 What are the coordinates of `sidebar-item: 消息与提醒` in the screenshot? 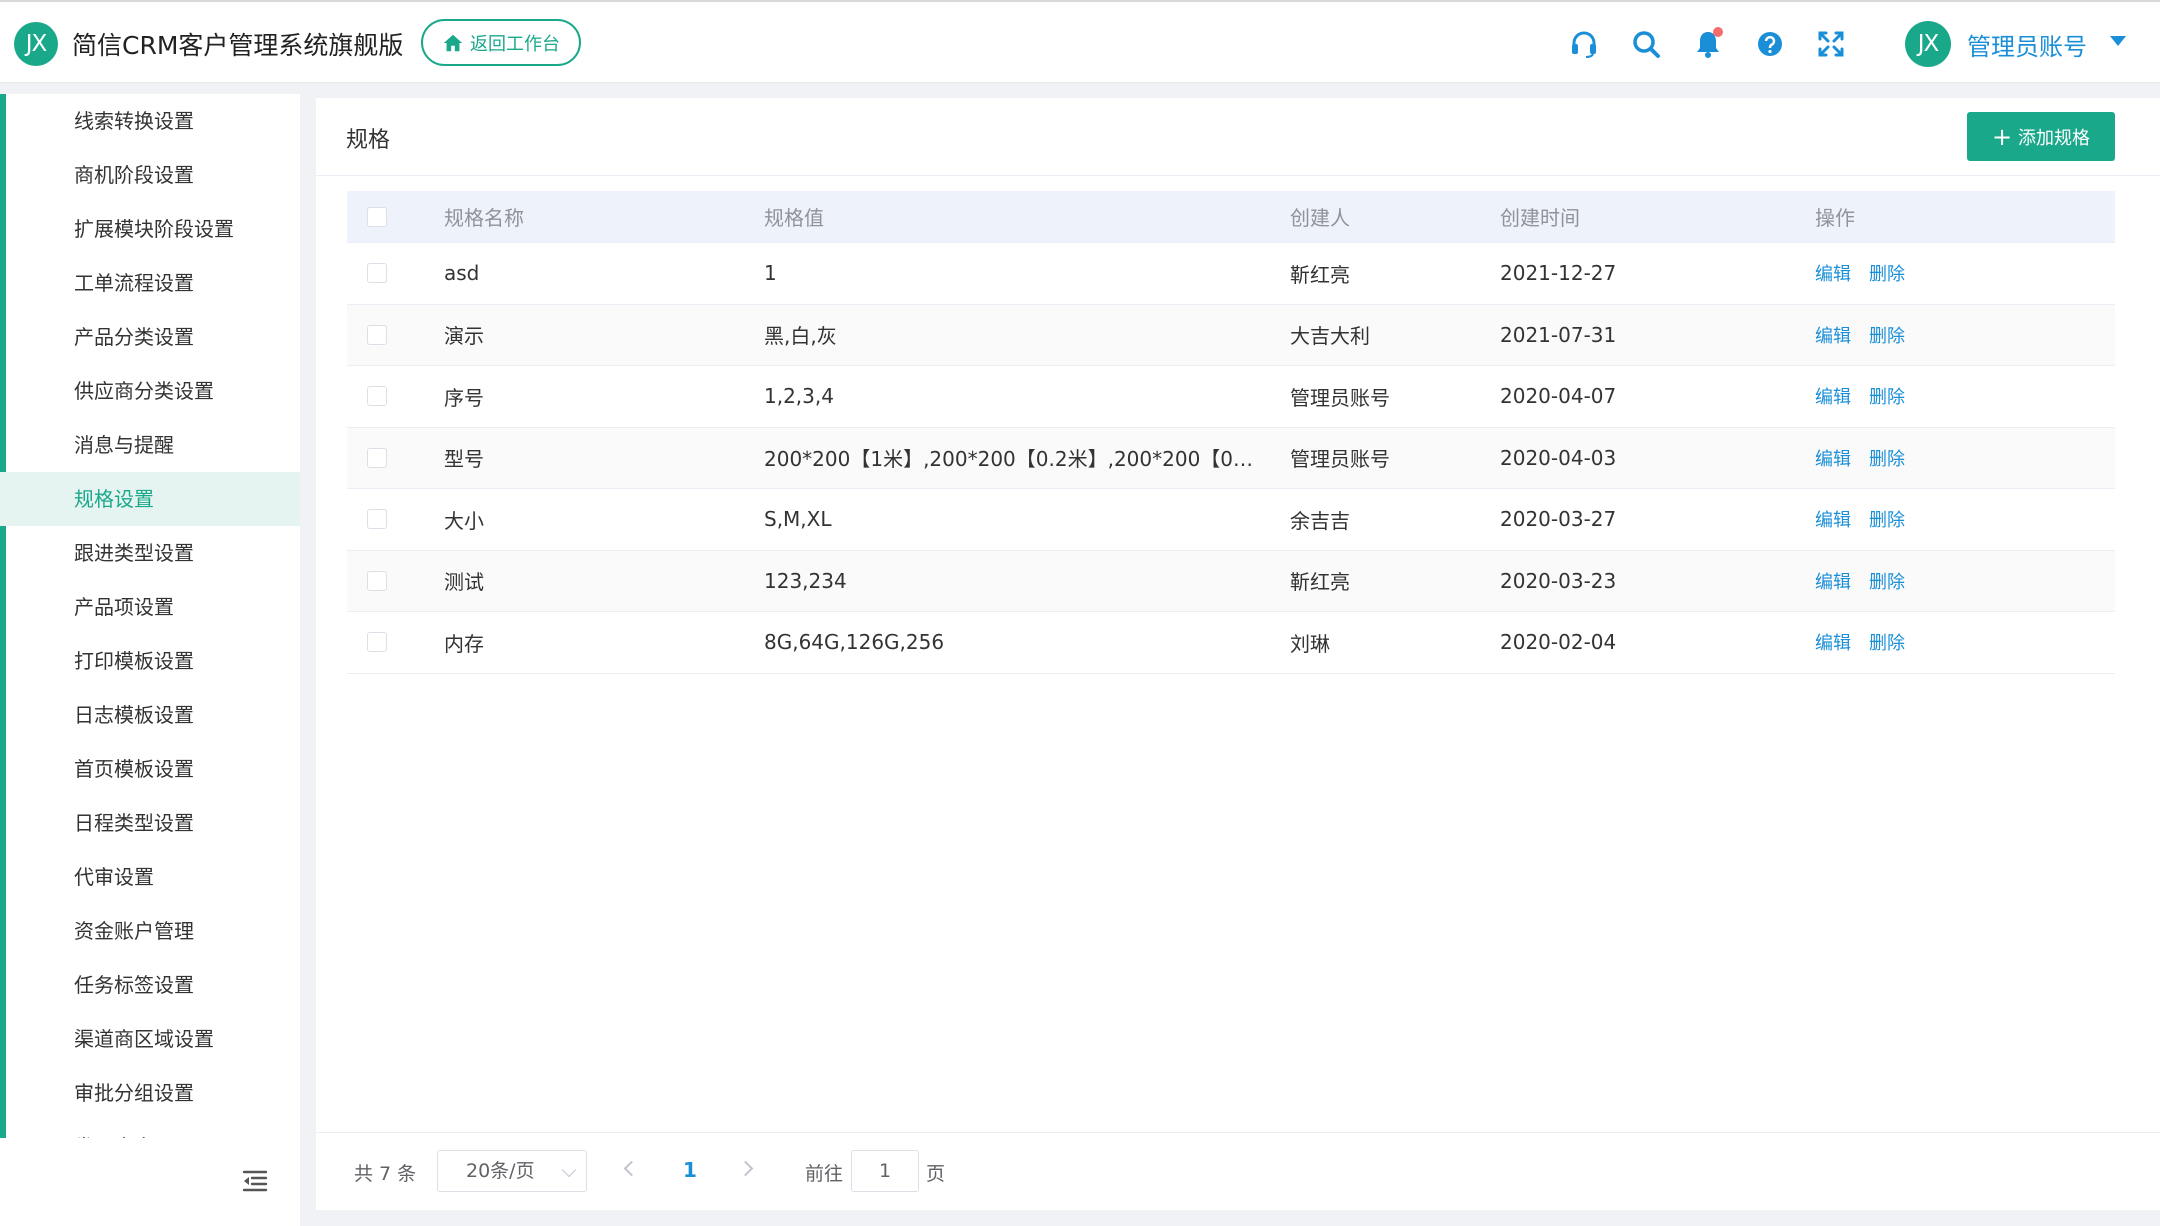 It's located at (150, 445).